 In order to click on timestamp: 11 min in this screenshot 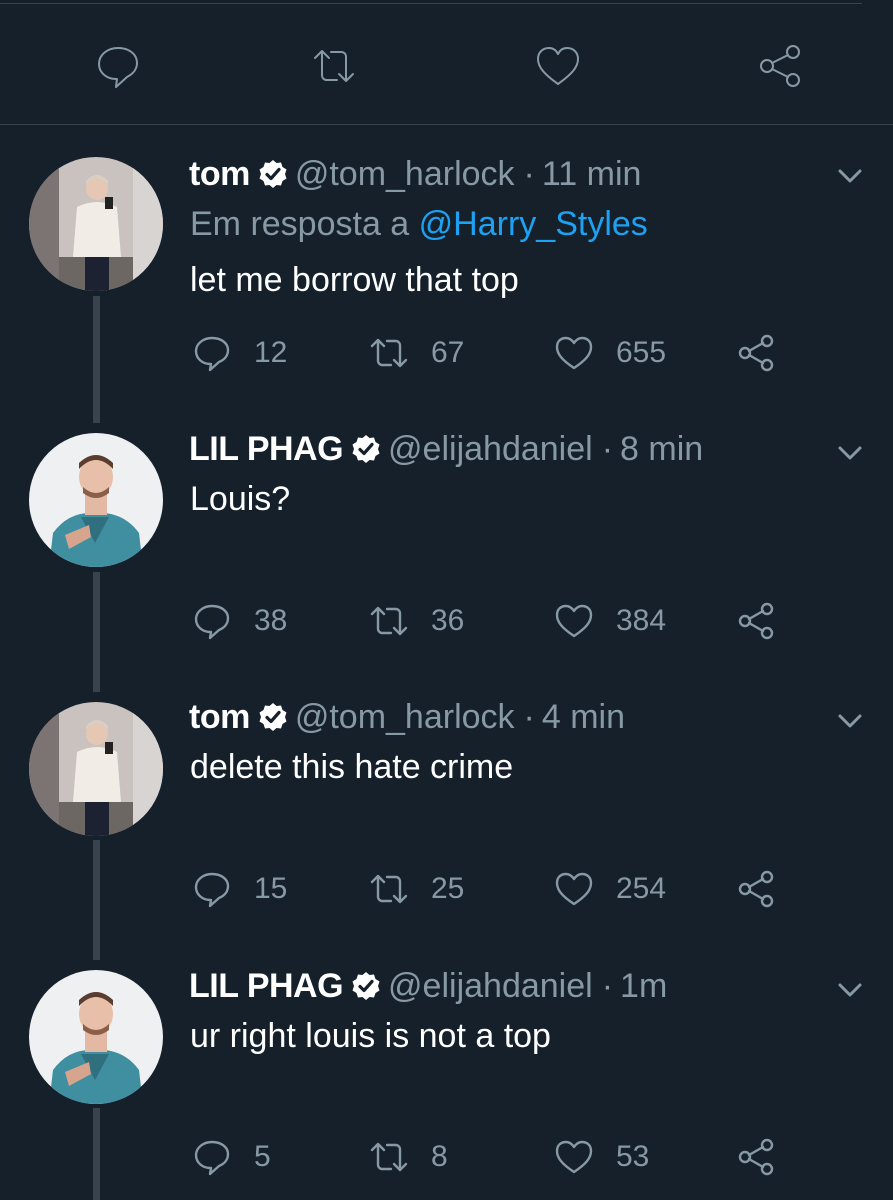, I will do `click(592, 174)`.